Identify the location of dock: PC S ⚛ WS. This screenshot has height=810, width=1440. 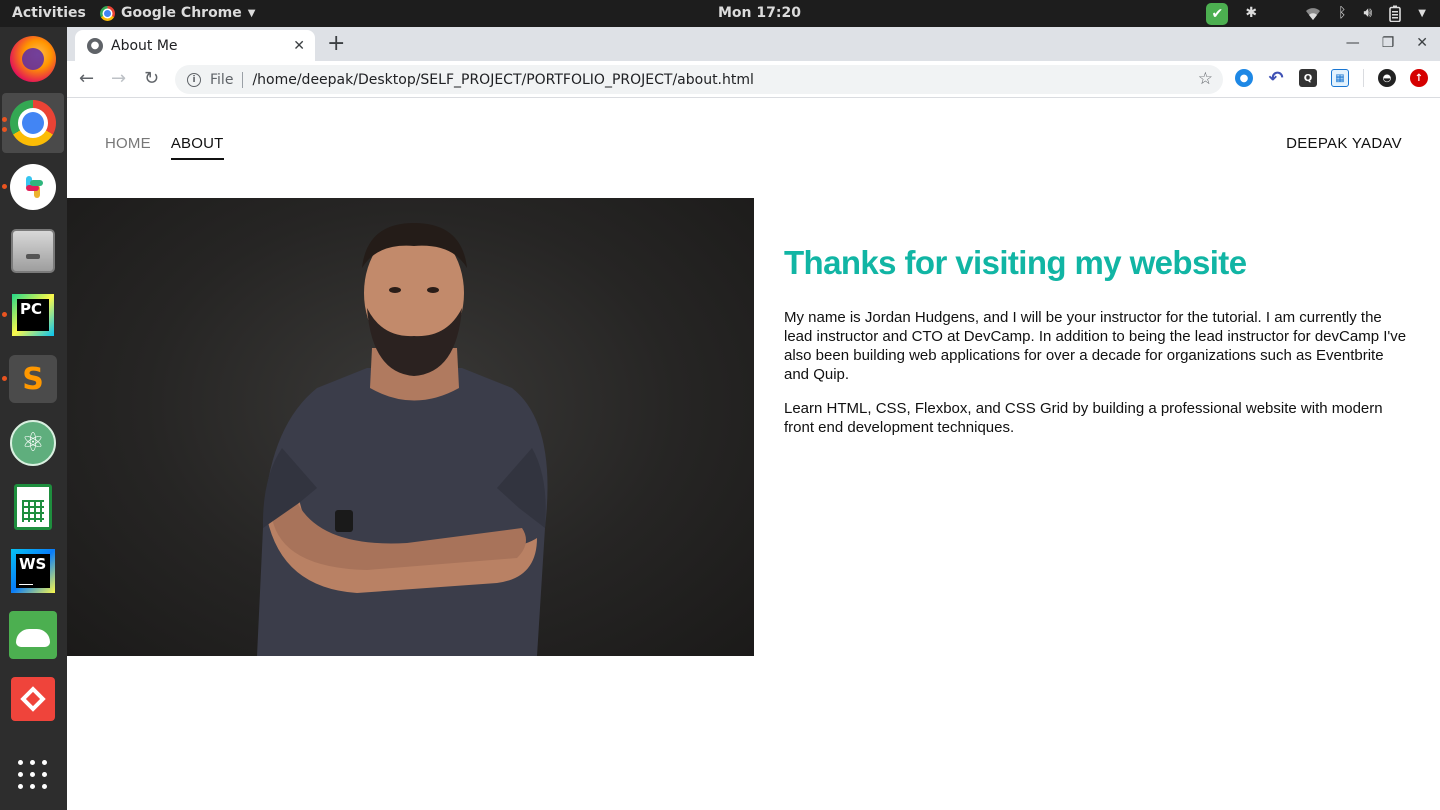
(33, 418).